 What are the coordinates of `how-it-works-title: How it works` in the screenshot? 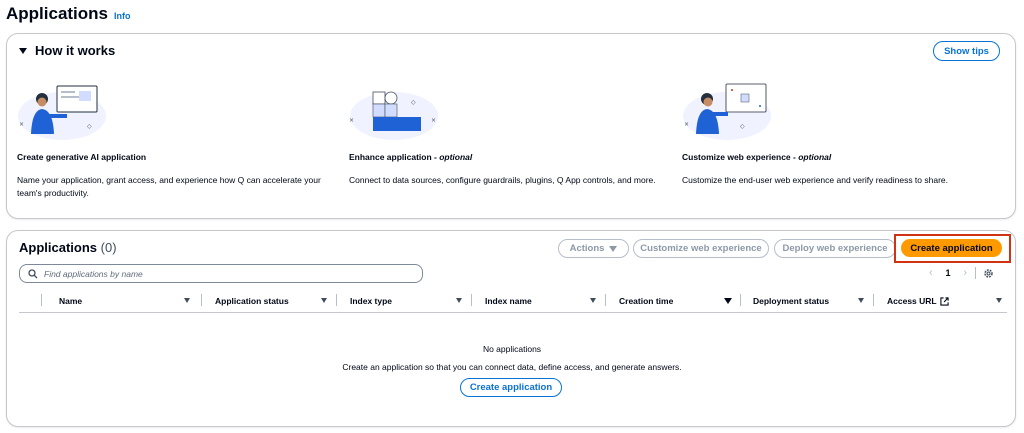 It's located at (75, 50).